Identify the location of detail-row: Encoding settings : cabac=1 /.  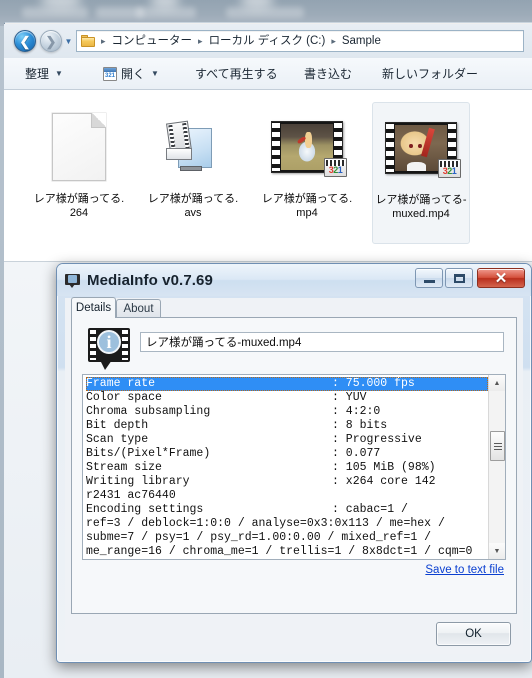
(287, 510).